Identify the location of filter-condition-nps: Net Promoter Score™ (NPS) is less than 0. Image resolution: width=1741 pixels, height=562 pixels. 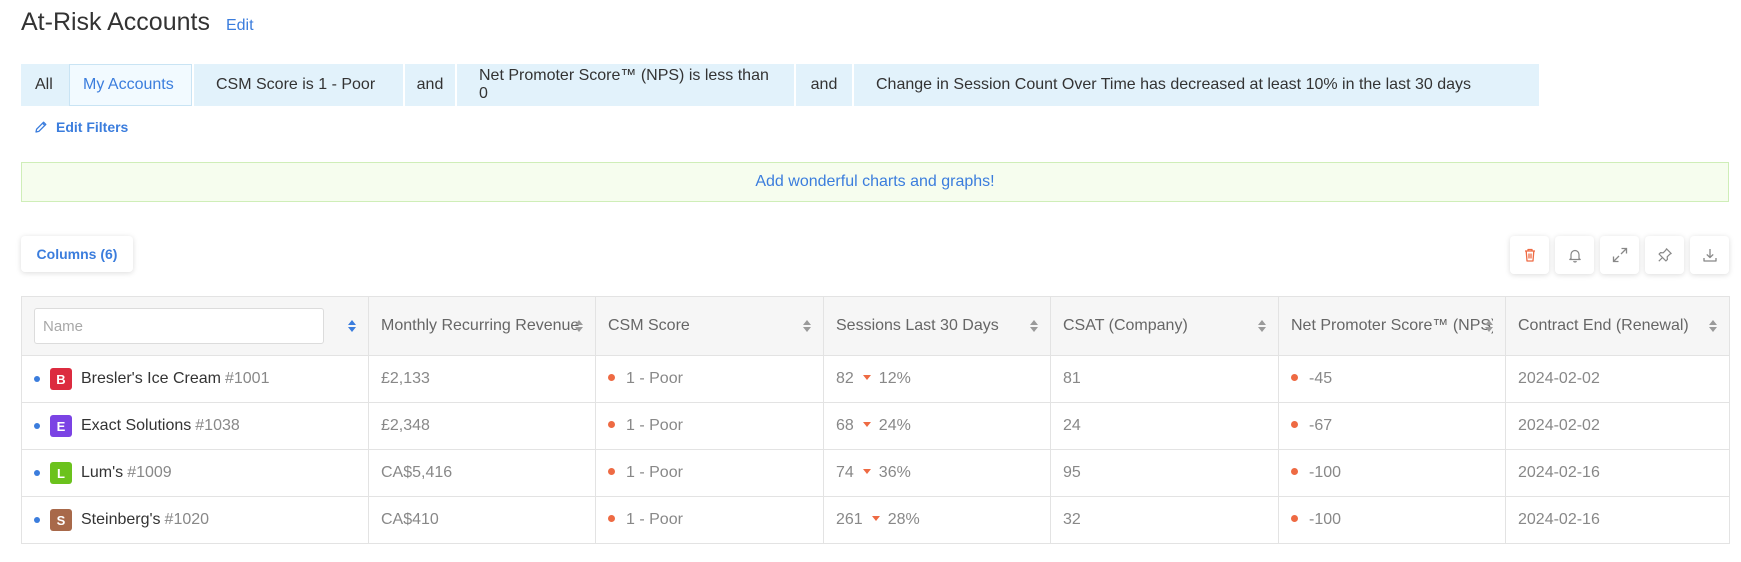
(625, 85).